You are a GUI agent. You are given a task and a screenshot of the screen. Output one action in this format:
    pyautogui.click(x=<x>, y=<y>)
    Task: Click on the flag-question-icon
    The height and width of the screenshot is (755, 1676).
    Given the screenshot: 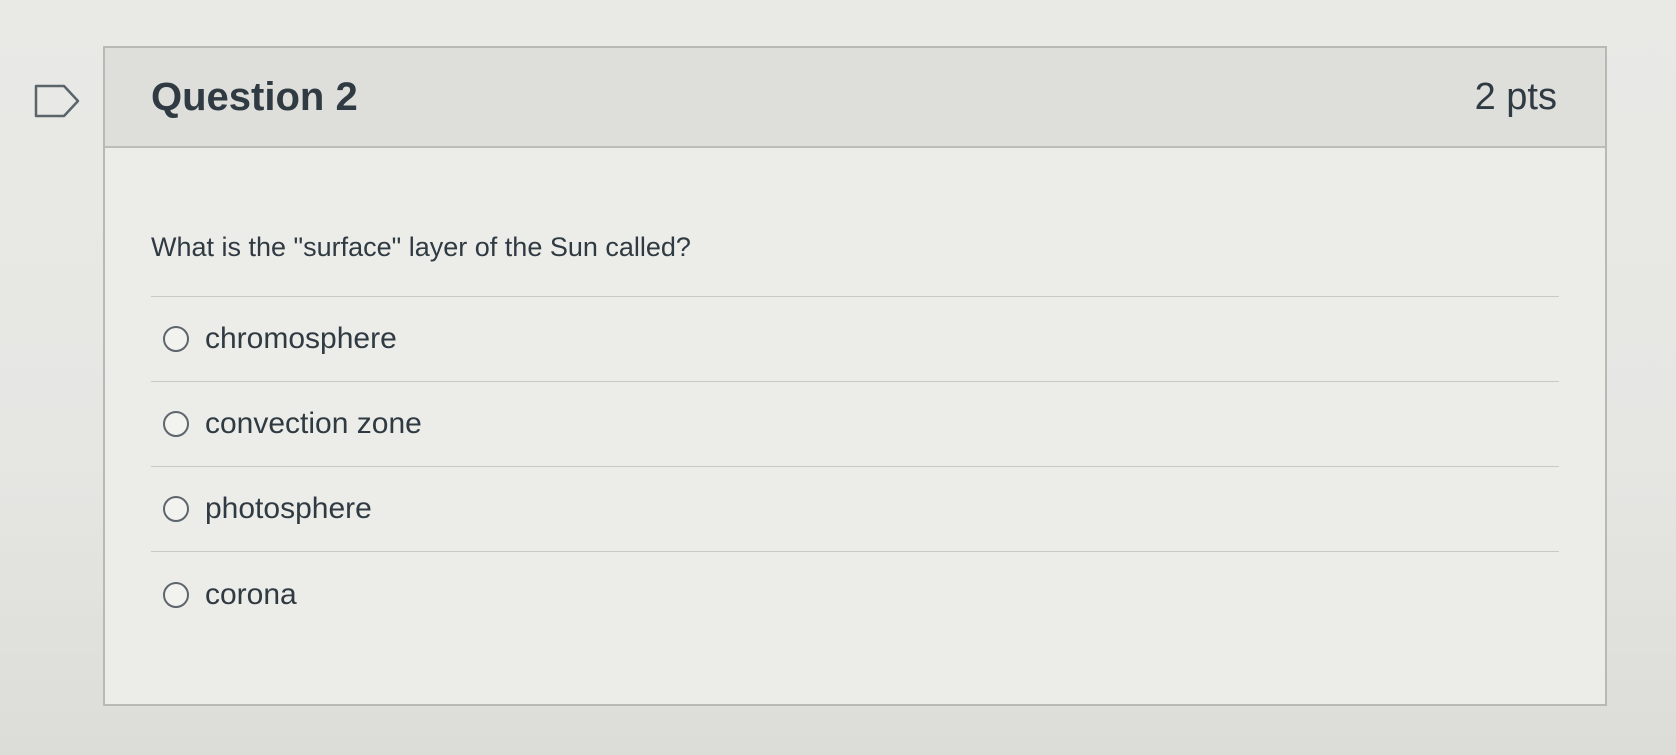 What is the action you would take?
    pyautogui.click(x=57, y=101)
    